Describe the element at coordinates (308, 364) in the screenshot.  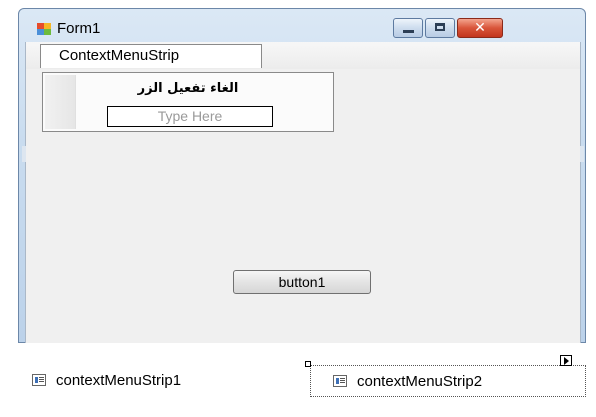
I see `selection-handle` at that location.